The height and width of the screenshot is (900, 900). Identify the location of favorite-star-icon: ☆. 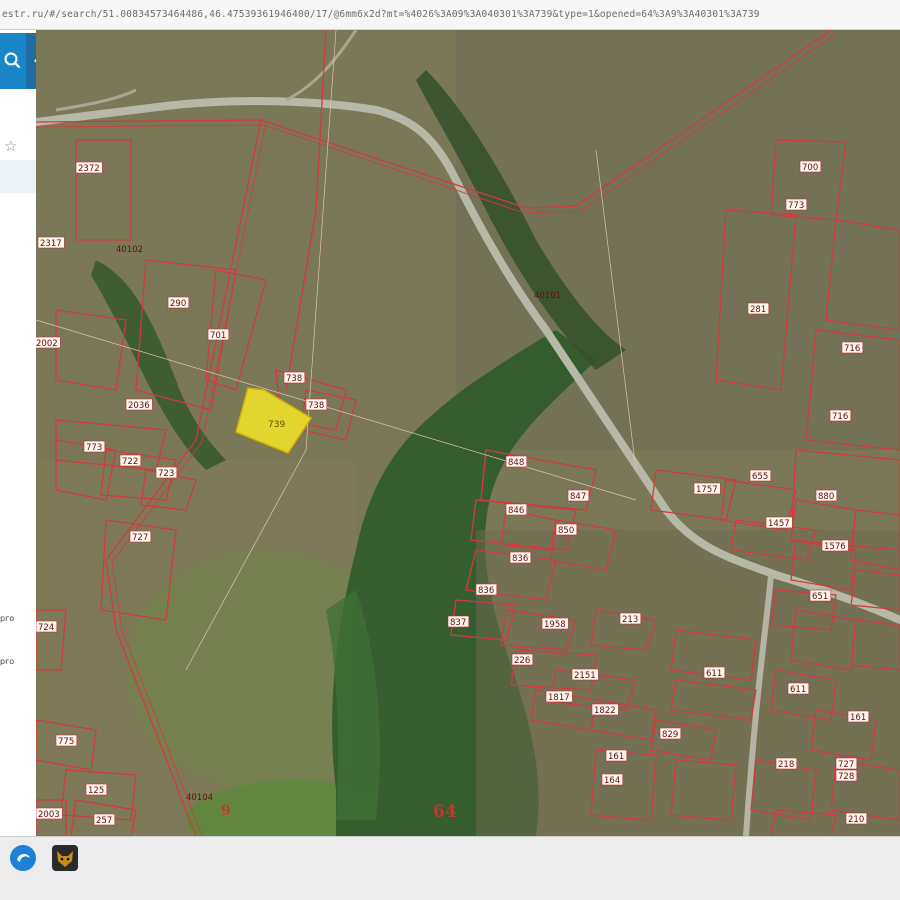
(10, 146).